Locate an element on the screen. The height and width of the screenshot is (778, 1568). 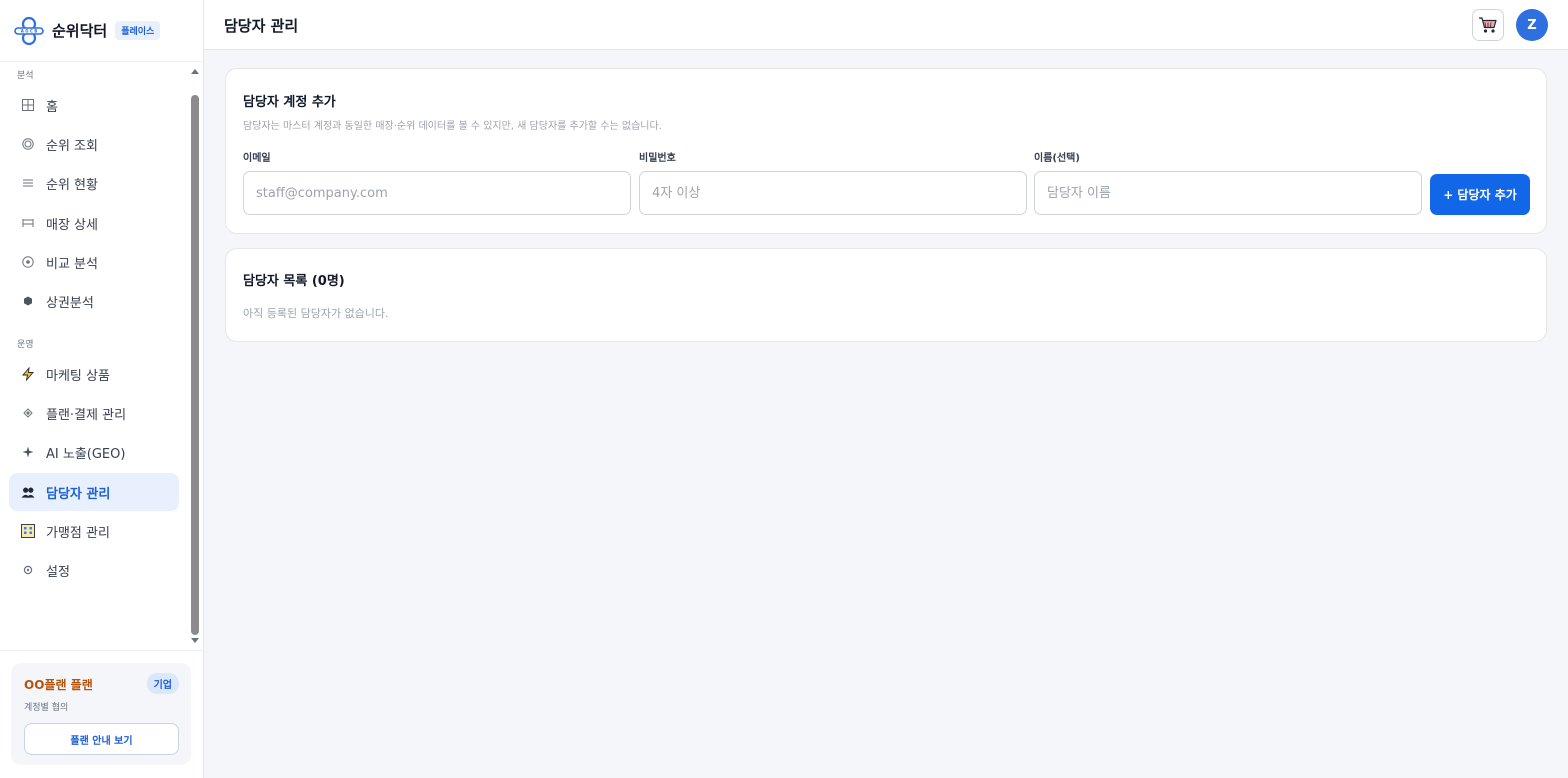
sidebar-item-staff: 담당자 관리 is located at coordinates (94, 492).